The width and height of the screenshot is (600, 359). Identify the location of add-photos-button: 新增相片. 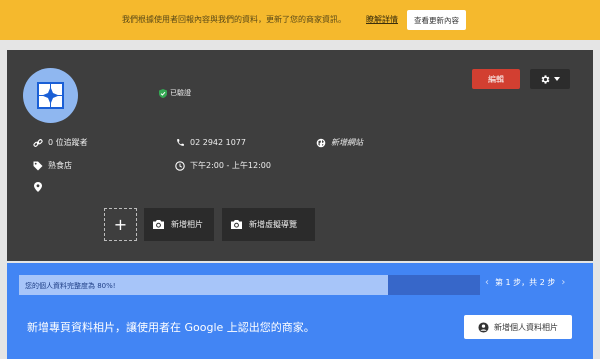
(179, 224).